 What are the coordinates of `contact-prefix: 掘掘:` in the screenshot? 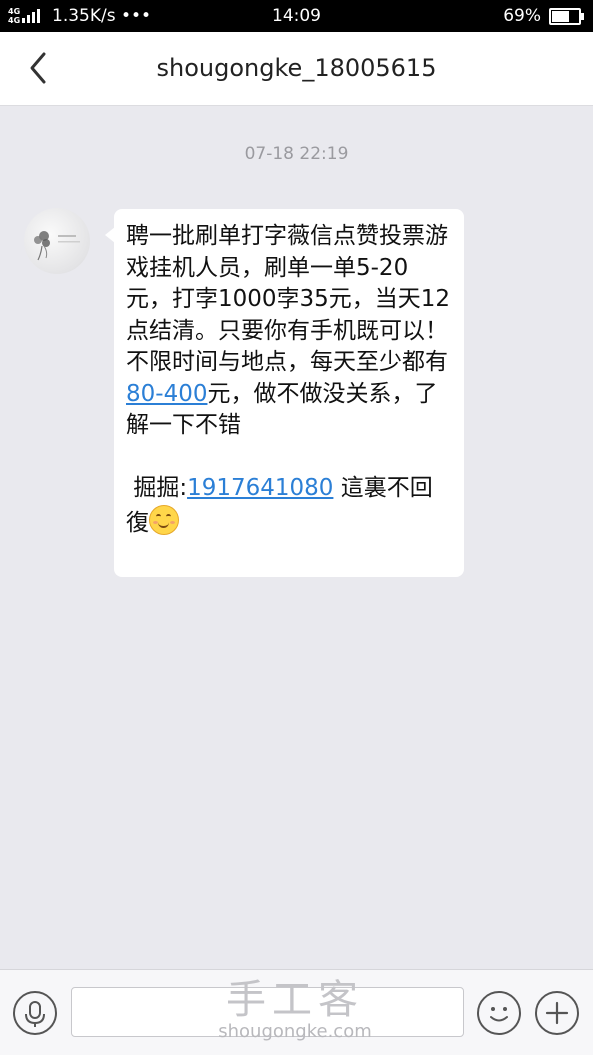 It's located at (157, 488).